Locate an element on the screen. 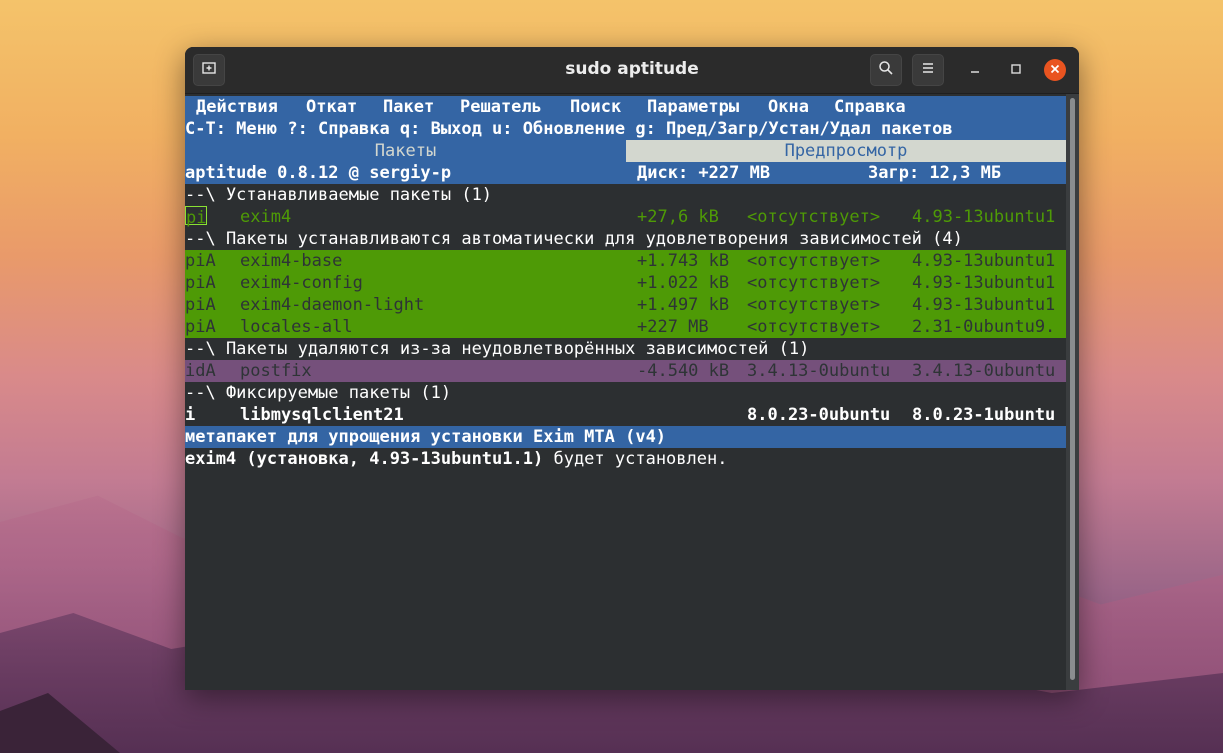  package-candidate: 2.31-0ubuntu9. is located at coordinates (984, 327).